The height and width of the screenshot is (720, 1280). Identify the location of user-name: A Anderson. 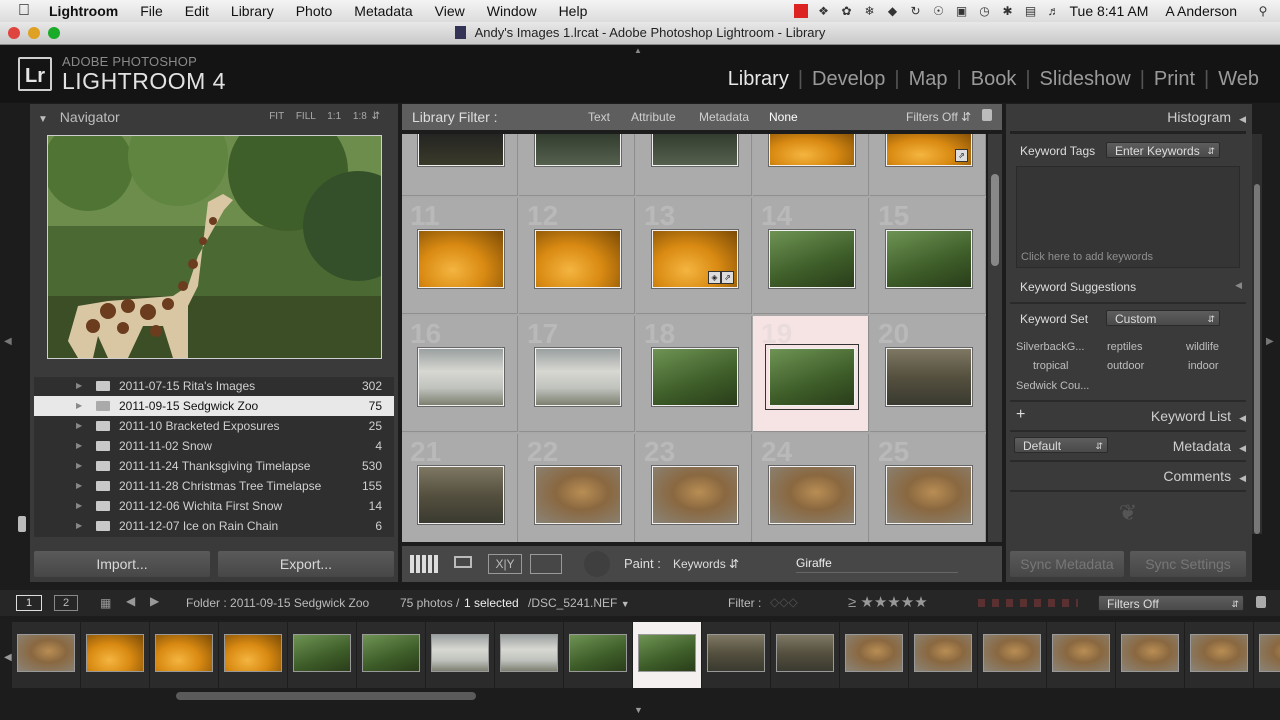
(1201, 11).